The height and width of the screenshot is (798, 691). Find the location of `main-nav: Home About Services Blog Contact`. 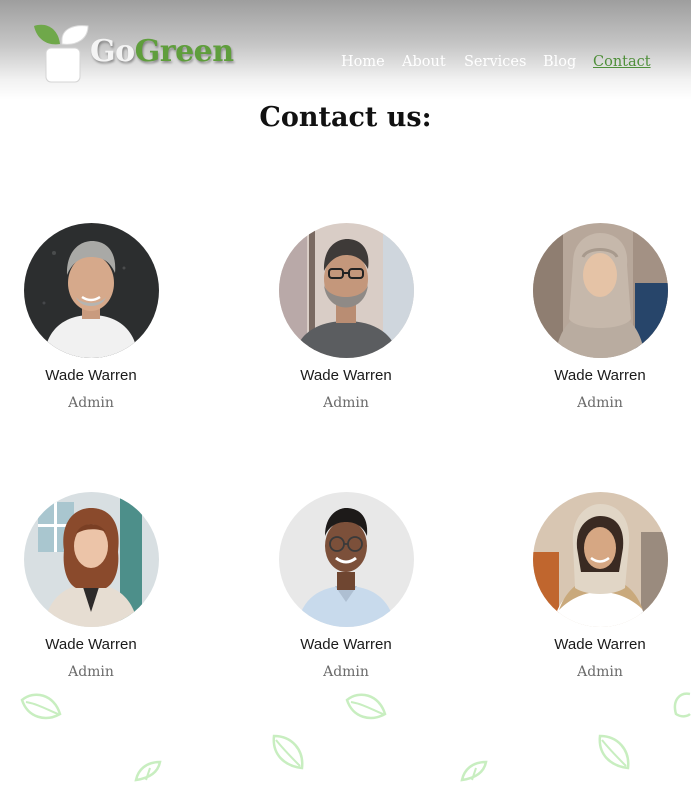

main-nav: Home About Services Blog Contact is located at coordinates (345, 65).